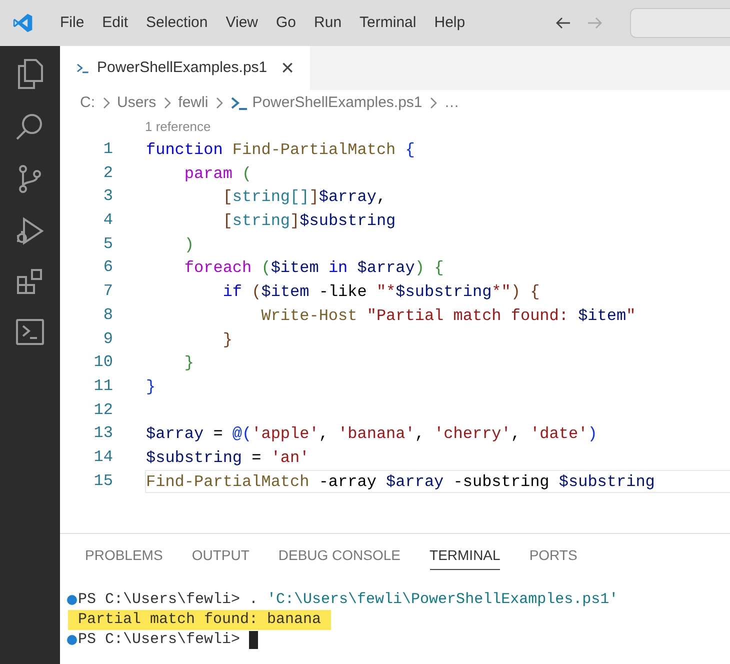  Describe the element at coordinates (242, 23) in the screenshot. I see `menu-item: View` at that location.